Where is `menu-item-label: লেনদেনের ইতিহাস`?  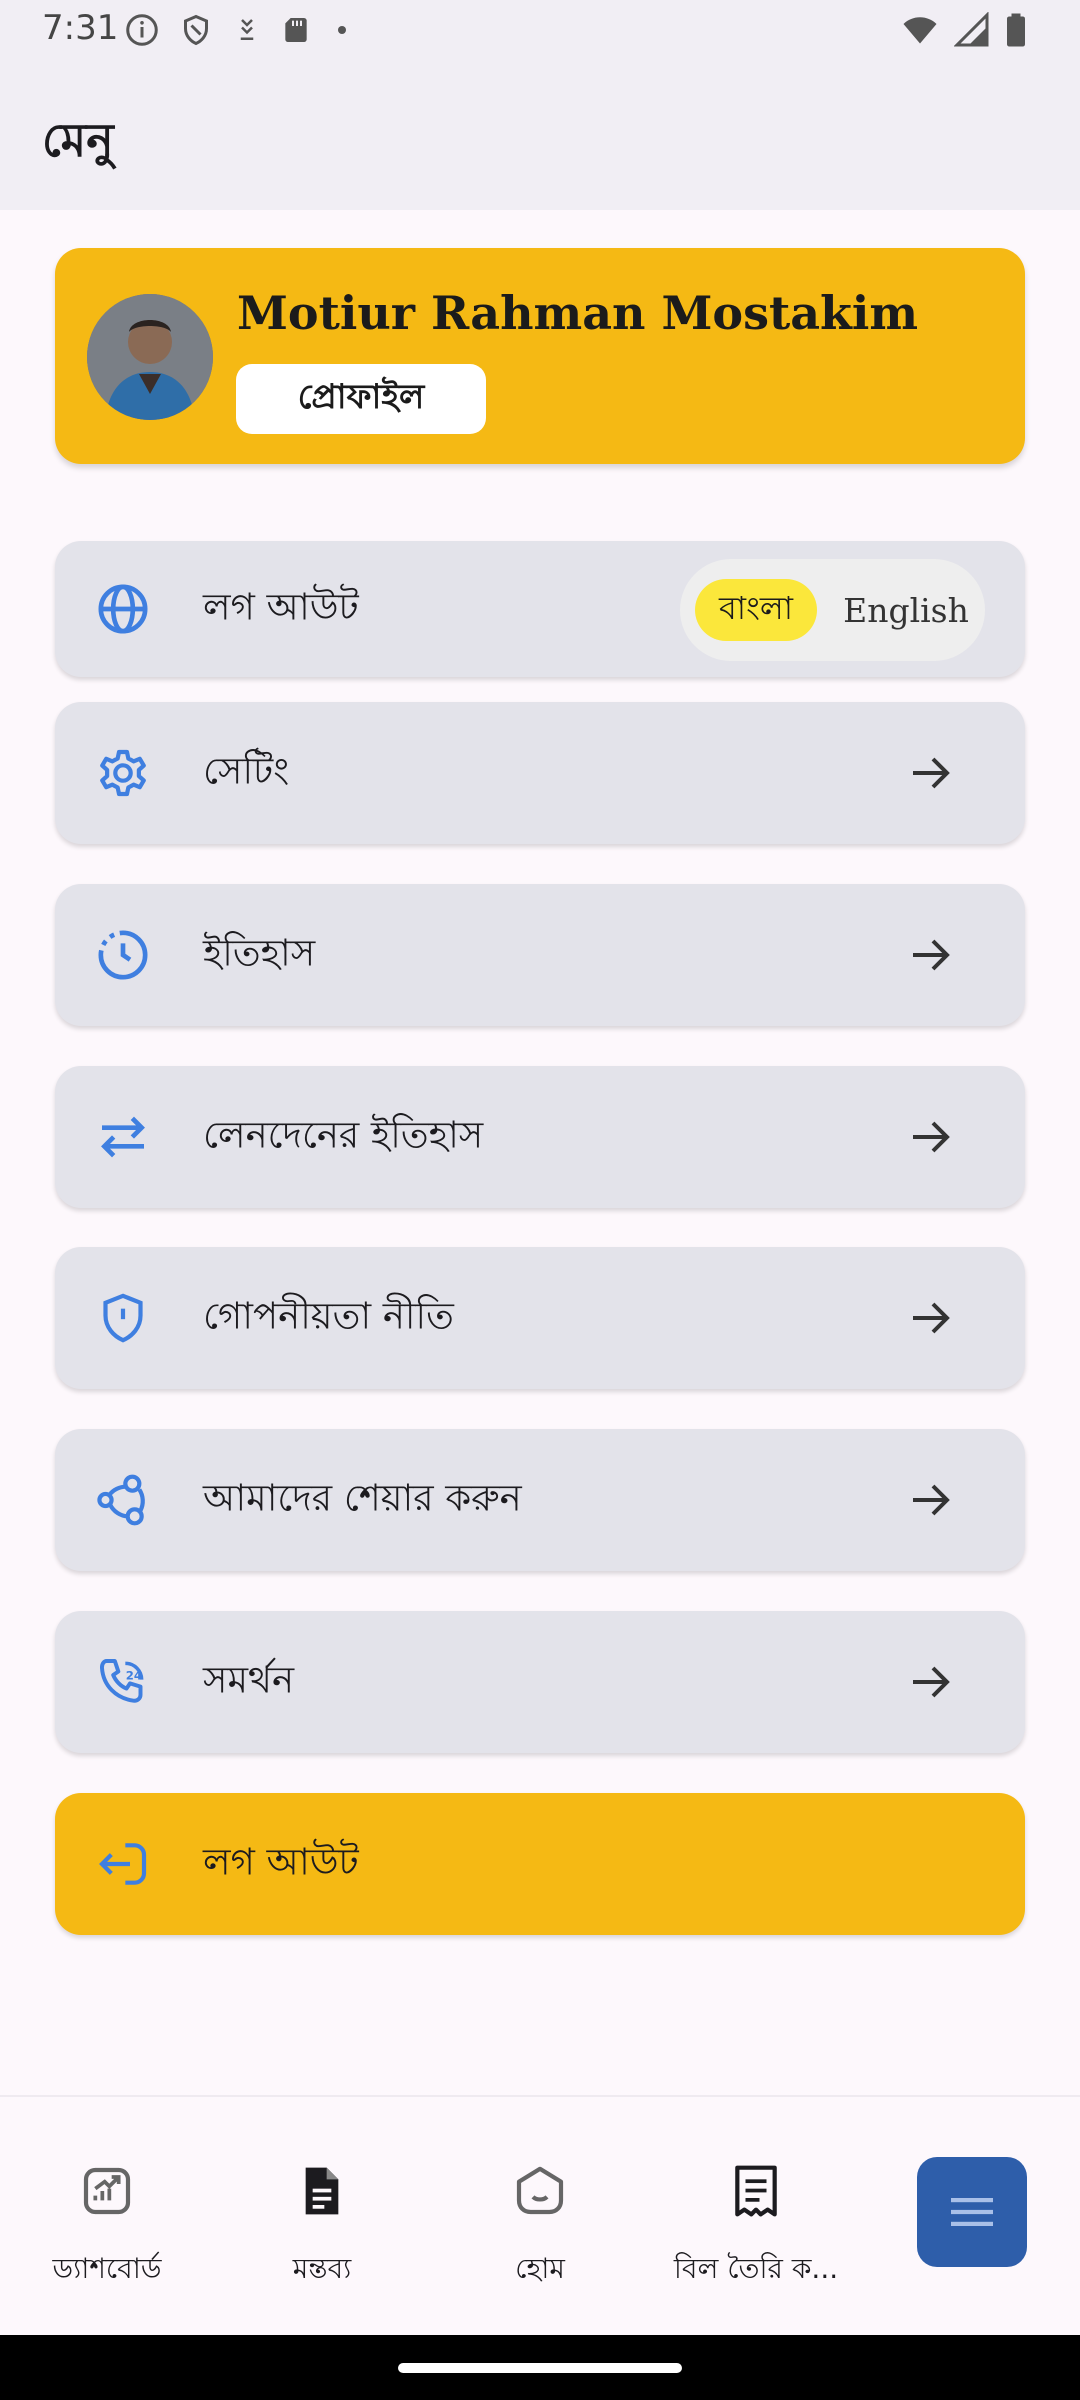 menu-item-label: লেনদেনের ইতিহাস is located at coordinates (343, 1135).